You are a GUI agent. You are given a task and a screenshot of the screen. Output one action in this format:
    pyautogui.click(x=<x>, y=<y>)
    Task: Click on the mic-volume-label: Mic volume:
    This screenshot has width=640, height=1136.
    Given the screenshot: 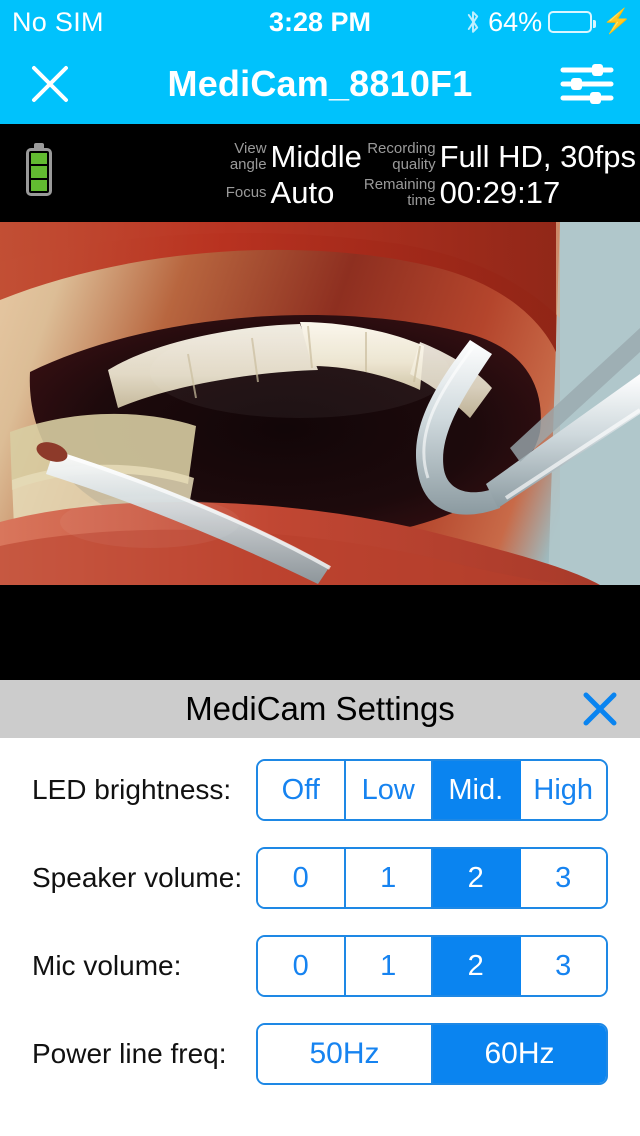 What is the action you would take?
    pyautogui.click(x=107, y=965)
    